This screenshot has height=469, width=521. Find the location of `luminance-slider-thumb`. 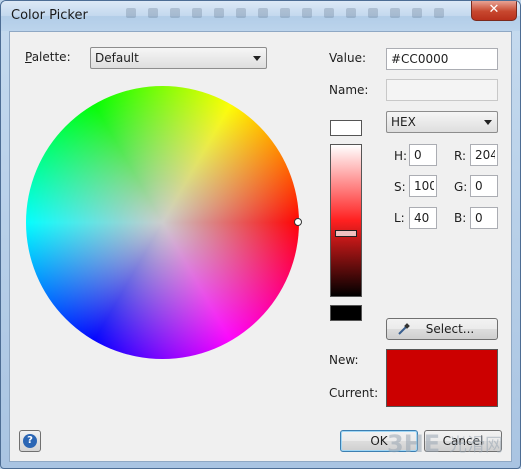

luminance-slider-thumb is located at coordinates (346, 233).